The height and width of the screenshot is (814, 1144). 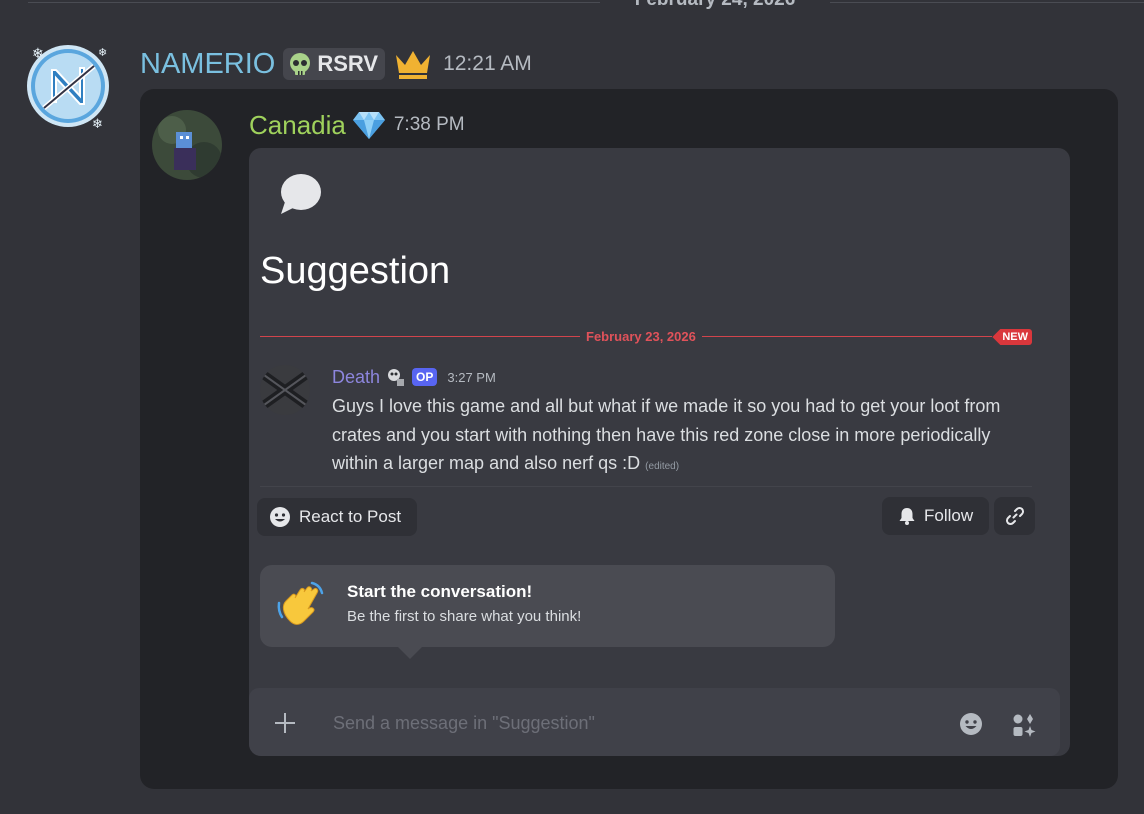 What do you see at coordinates (368, 125) in the screenshot?
I see `diamond-icon` at bounding box center [368, 125].